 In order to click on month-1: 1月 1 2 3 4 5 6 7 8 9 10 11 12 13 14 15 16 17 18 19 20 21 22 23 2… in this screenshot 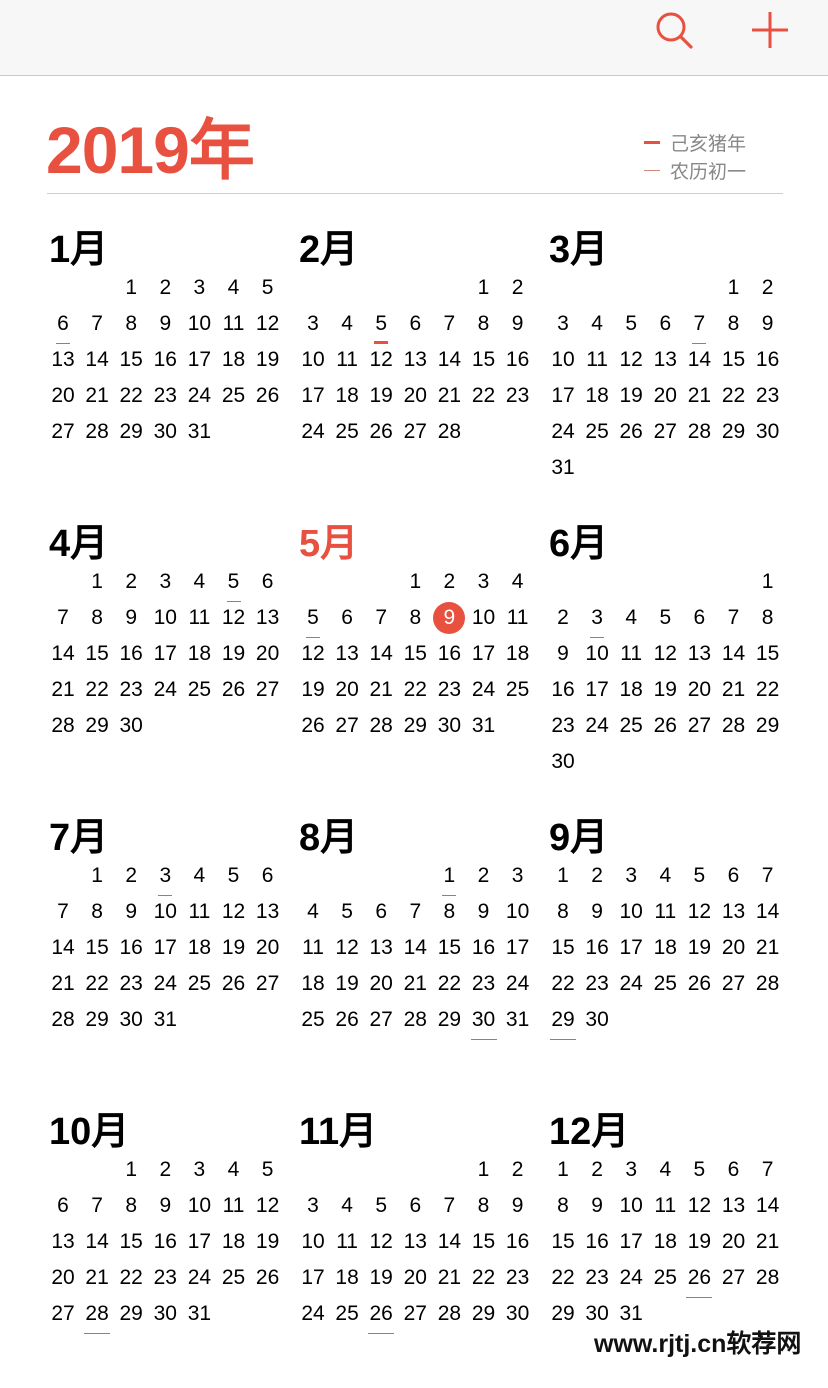, I will do `click(169, 358)`.